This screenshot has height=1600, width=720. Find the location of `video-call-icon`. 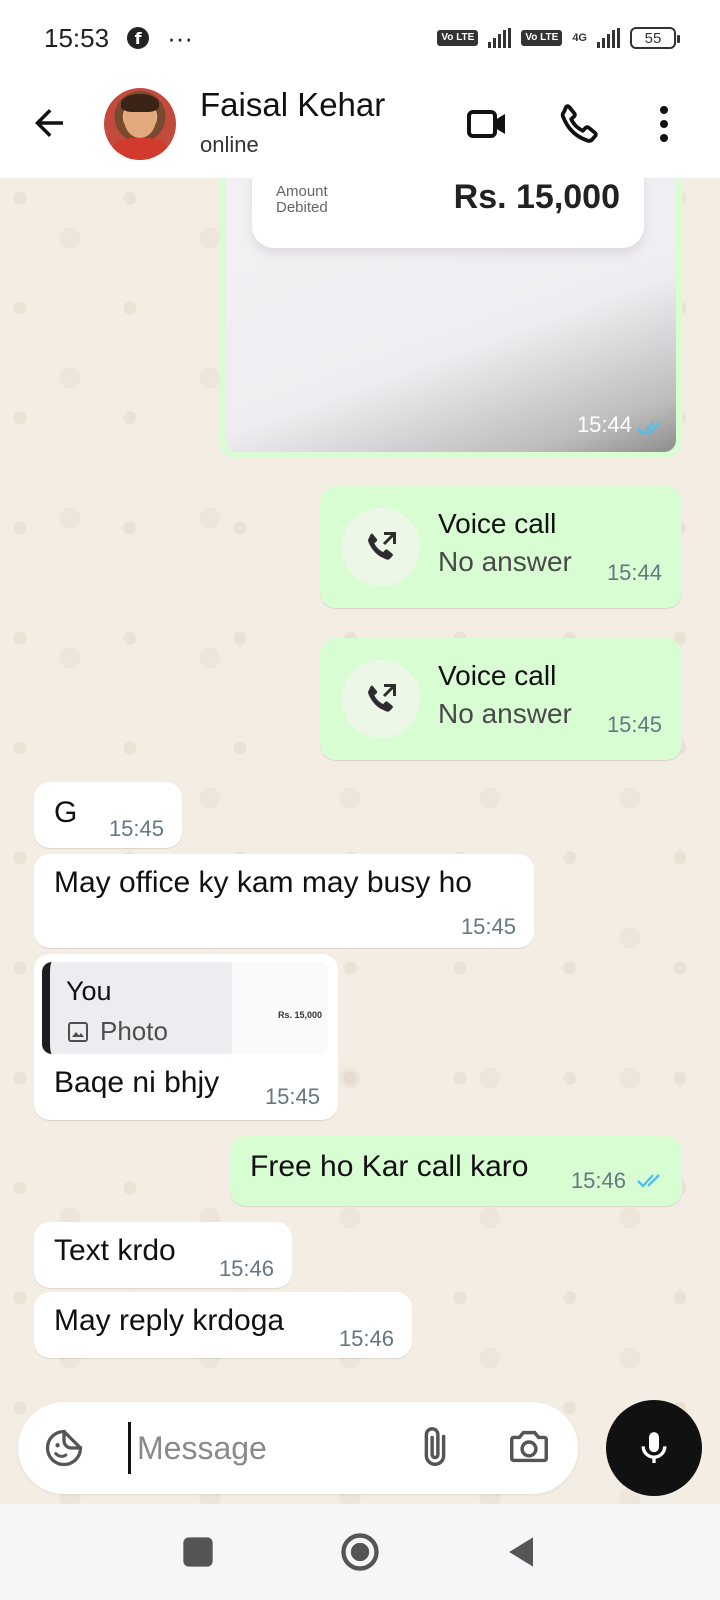

video-call-icon is located at coordinates (488, 124).